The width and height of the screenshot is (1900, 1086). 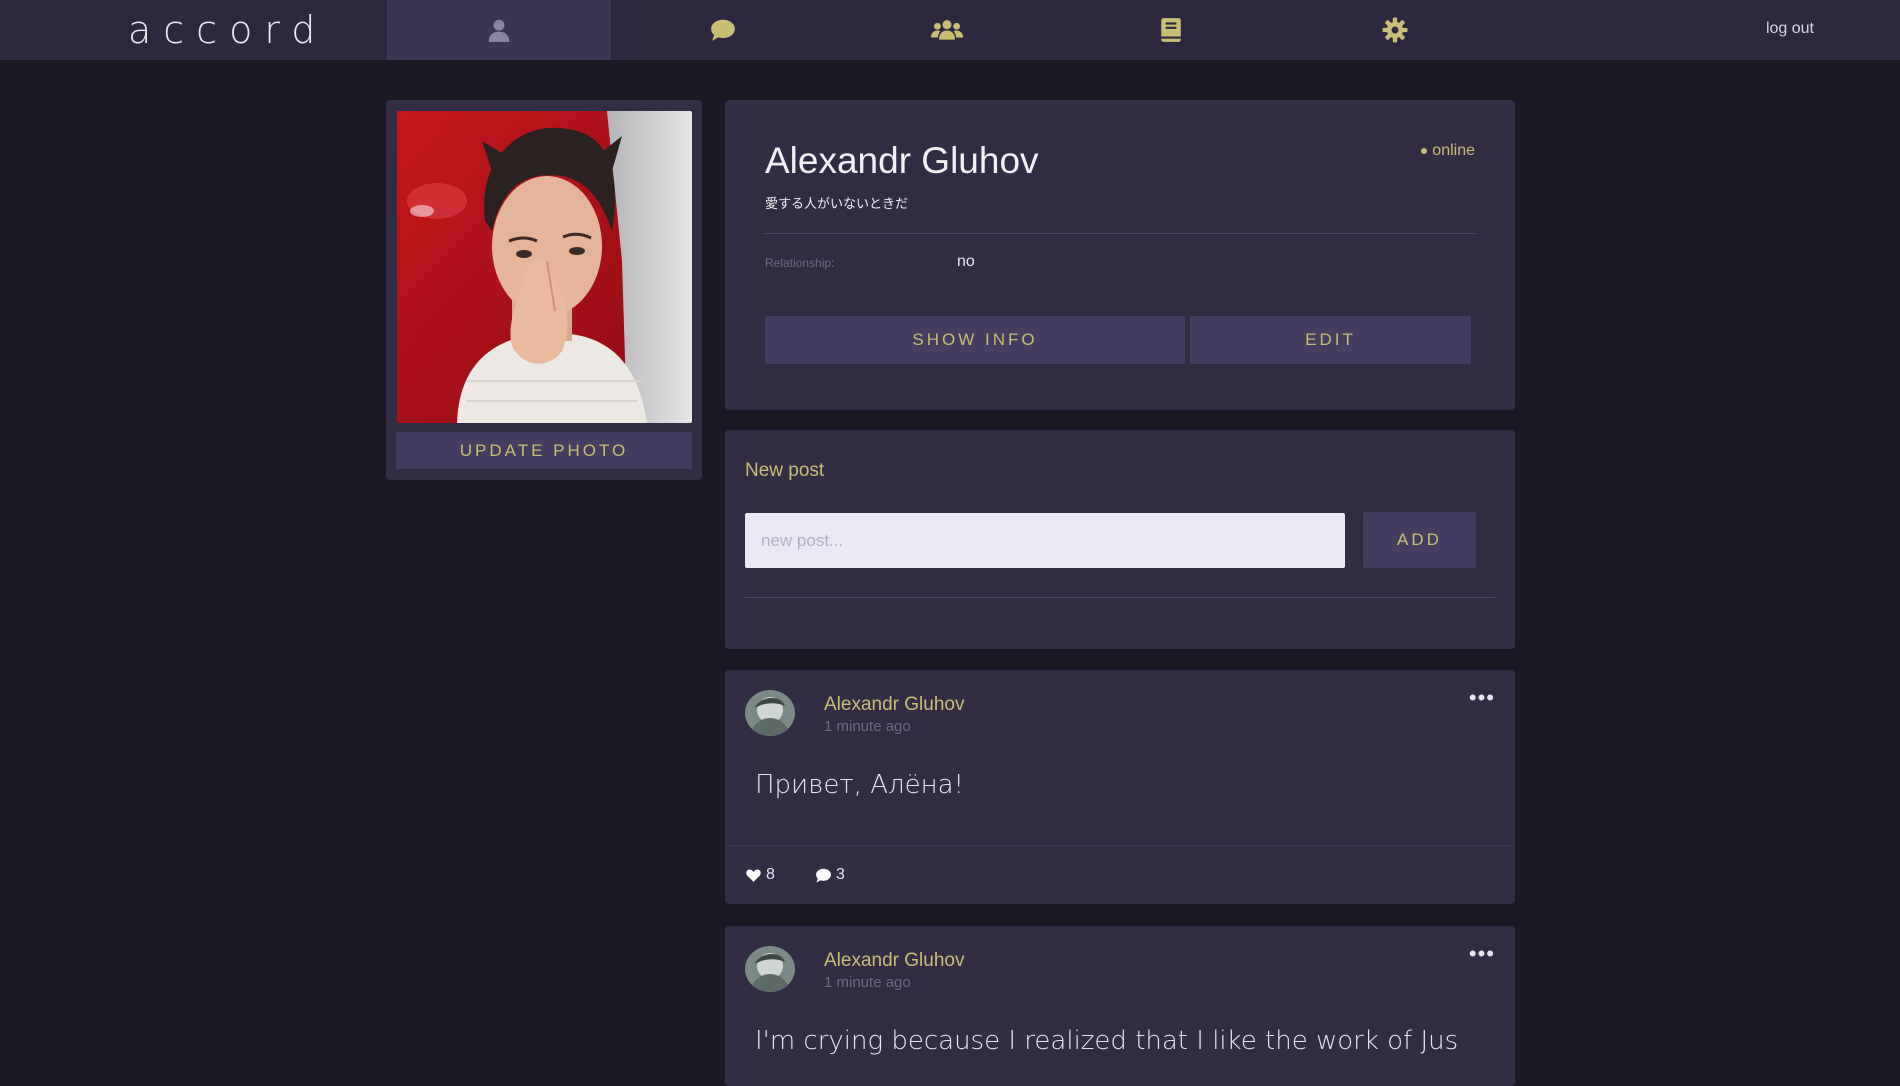 I want to click on online-indicator: online, so click(x=1448, y=151).